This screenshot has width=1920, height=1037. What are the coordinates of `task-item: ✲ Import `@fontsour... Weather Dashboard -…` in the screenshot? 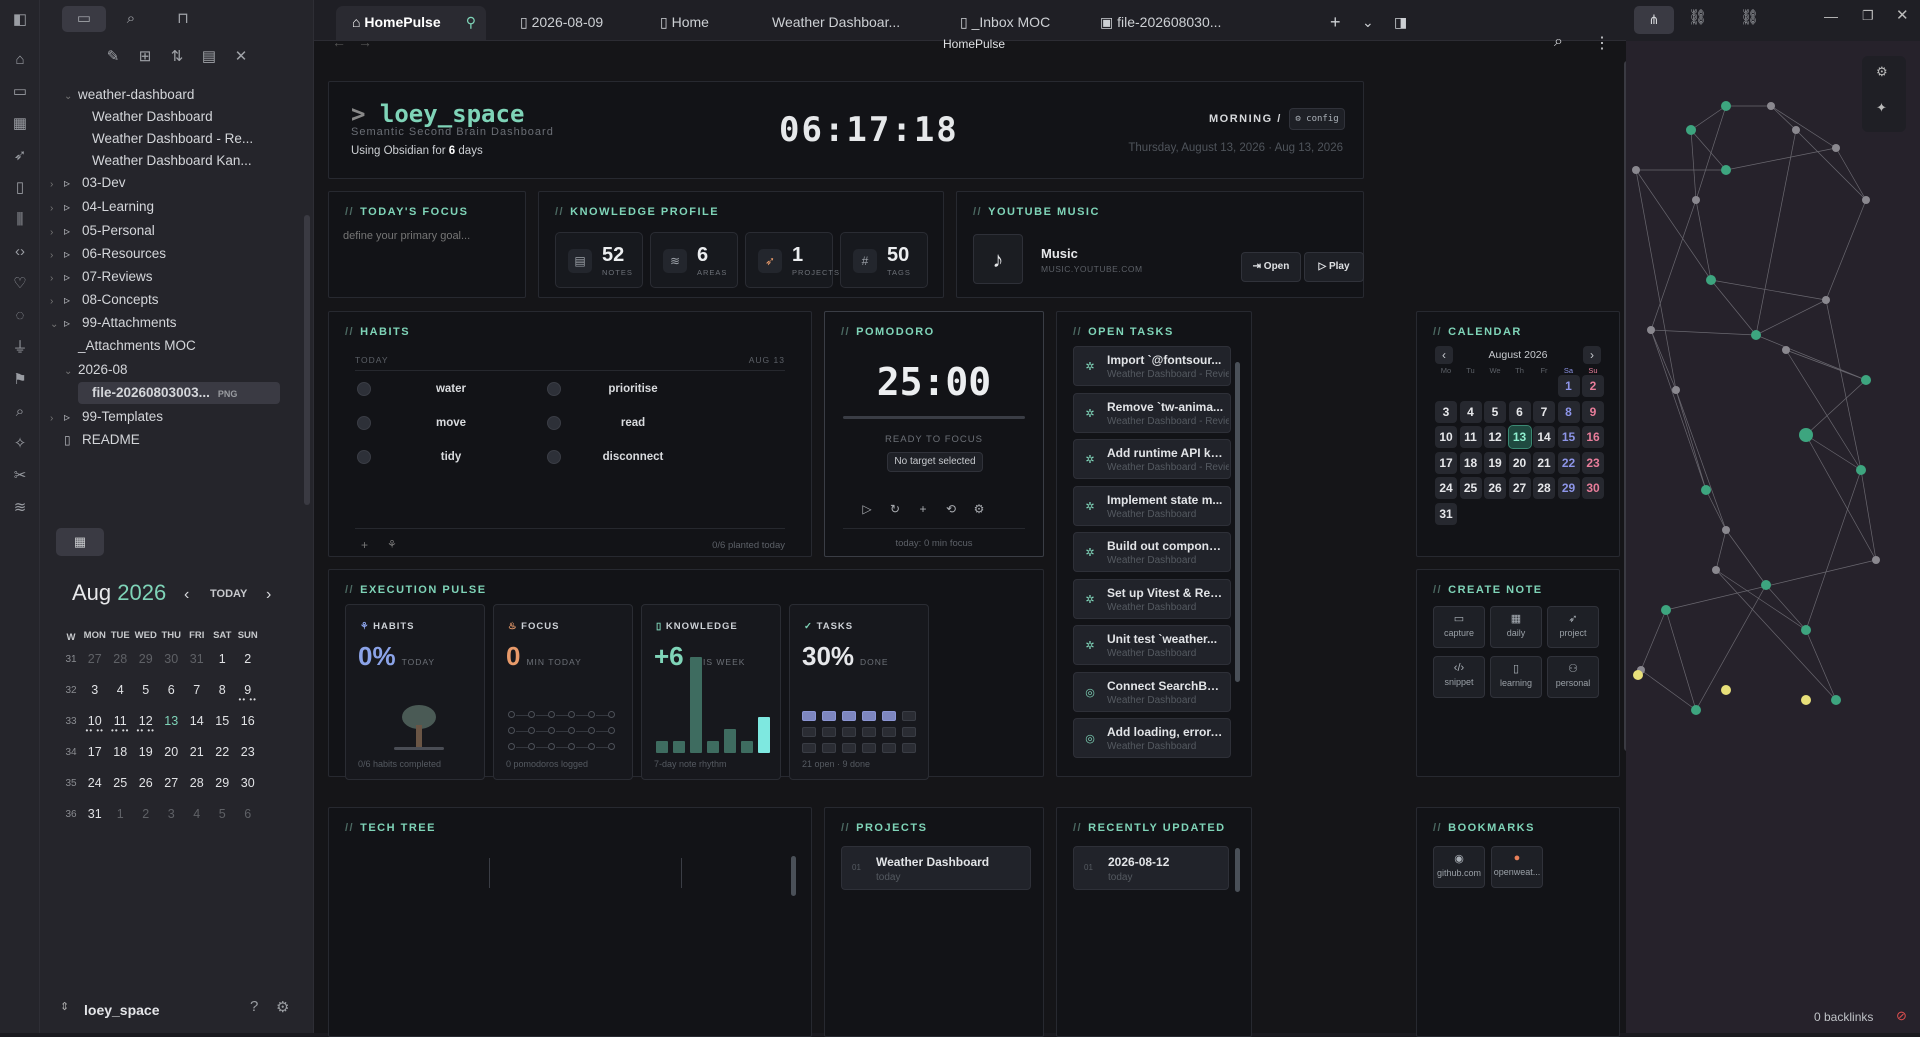 It's located at (1152, 366).